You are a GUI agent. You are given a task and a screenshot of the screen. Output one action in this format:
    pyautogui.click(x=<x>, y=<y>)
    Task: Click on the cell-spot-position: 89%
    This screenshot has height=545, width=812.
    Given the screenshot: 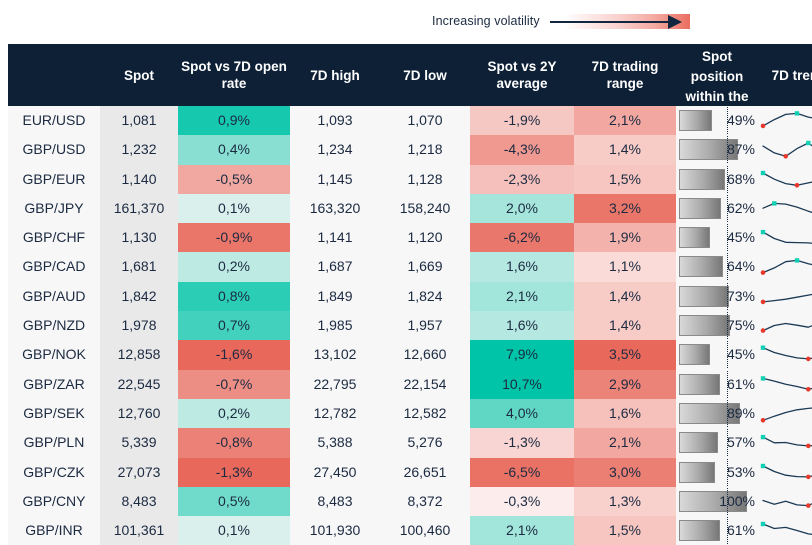 What is the action you would take?
    pyautogui.click(x=717, y=413)
    